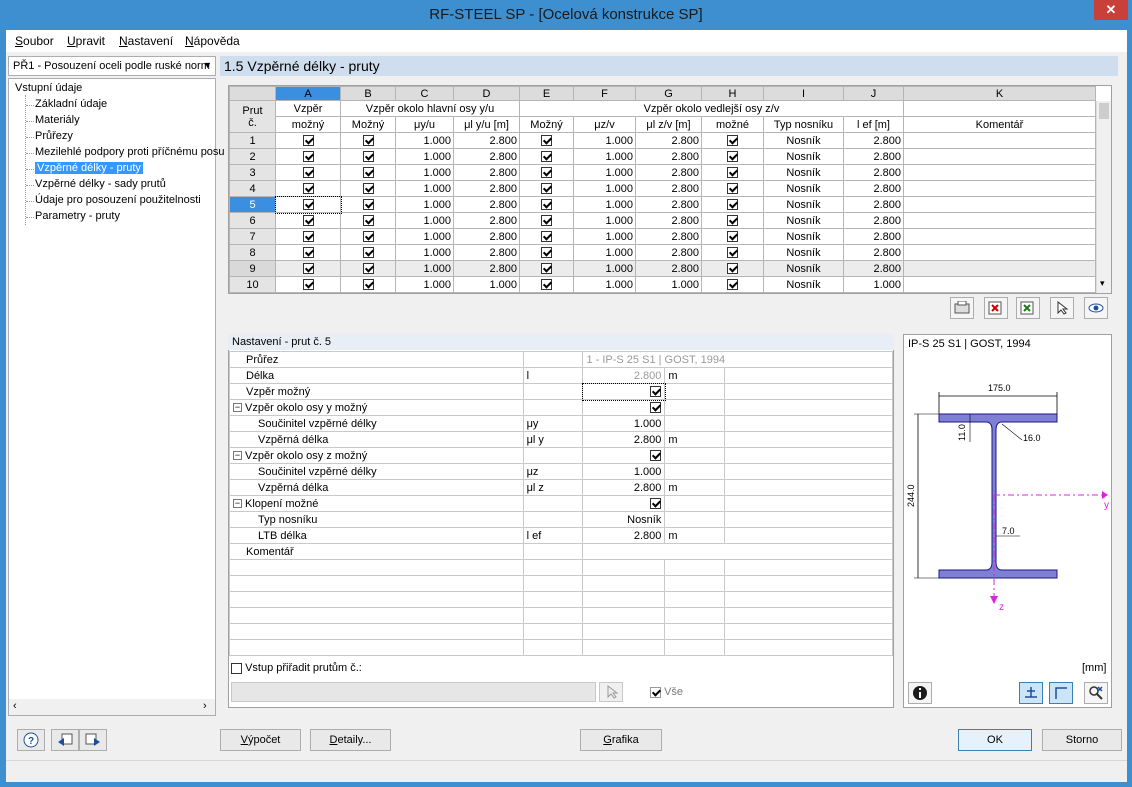 The height and width of the screenshot is (787, 1132). I want to click on tree-item-mezilehle-podpory: Mezilehlé podpory proti příčnému posu, so click(130, 152).